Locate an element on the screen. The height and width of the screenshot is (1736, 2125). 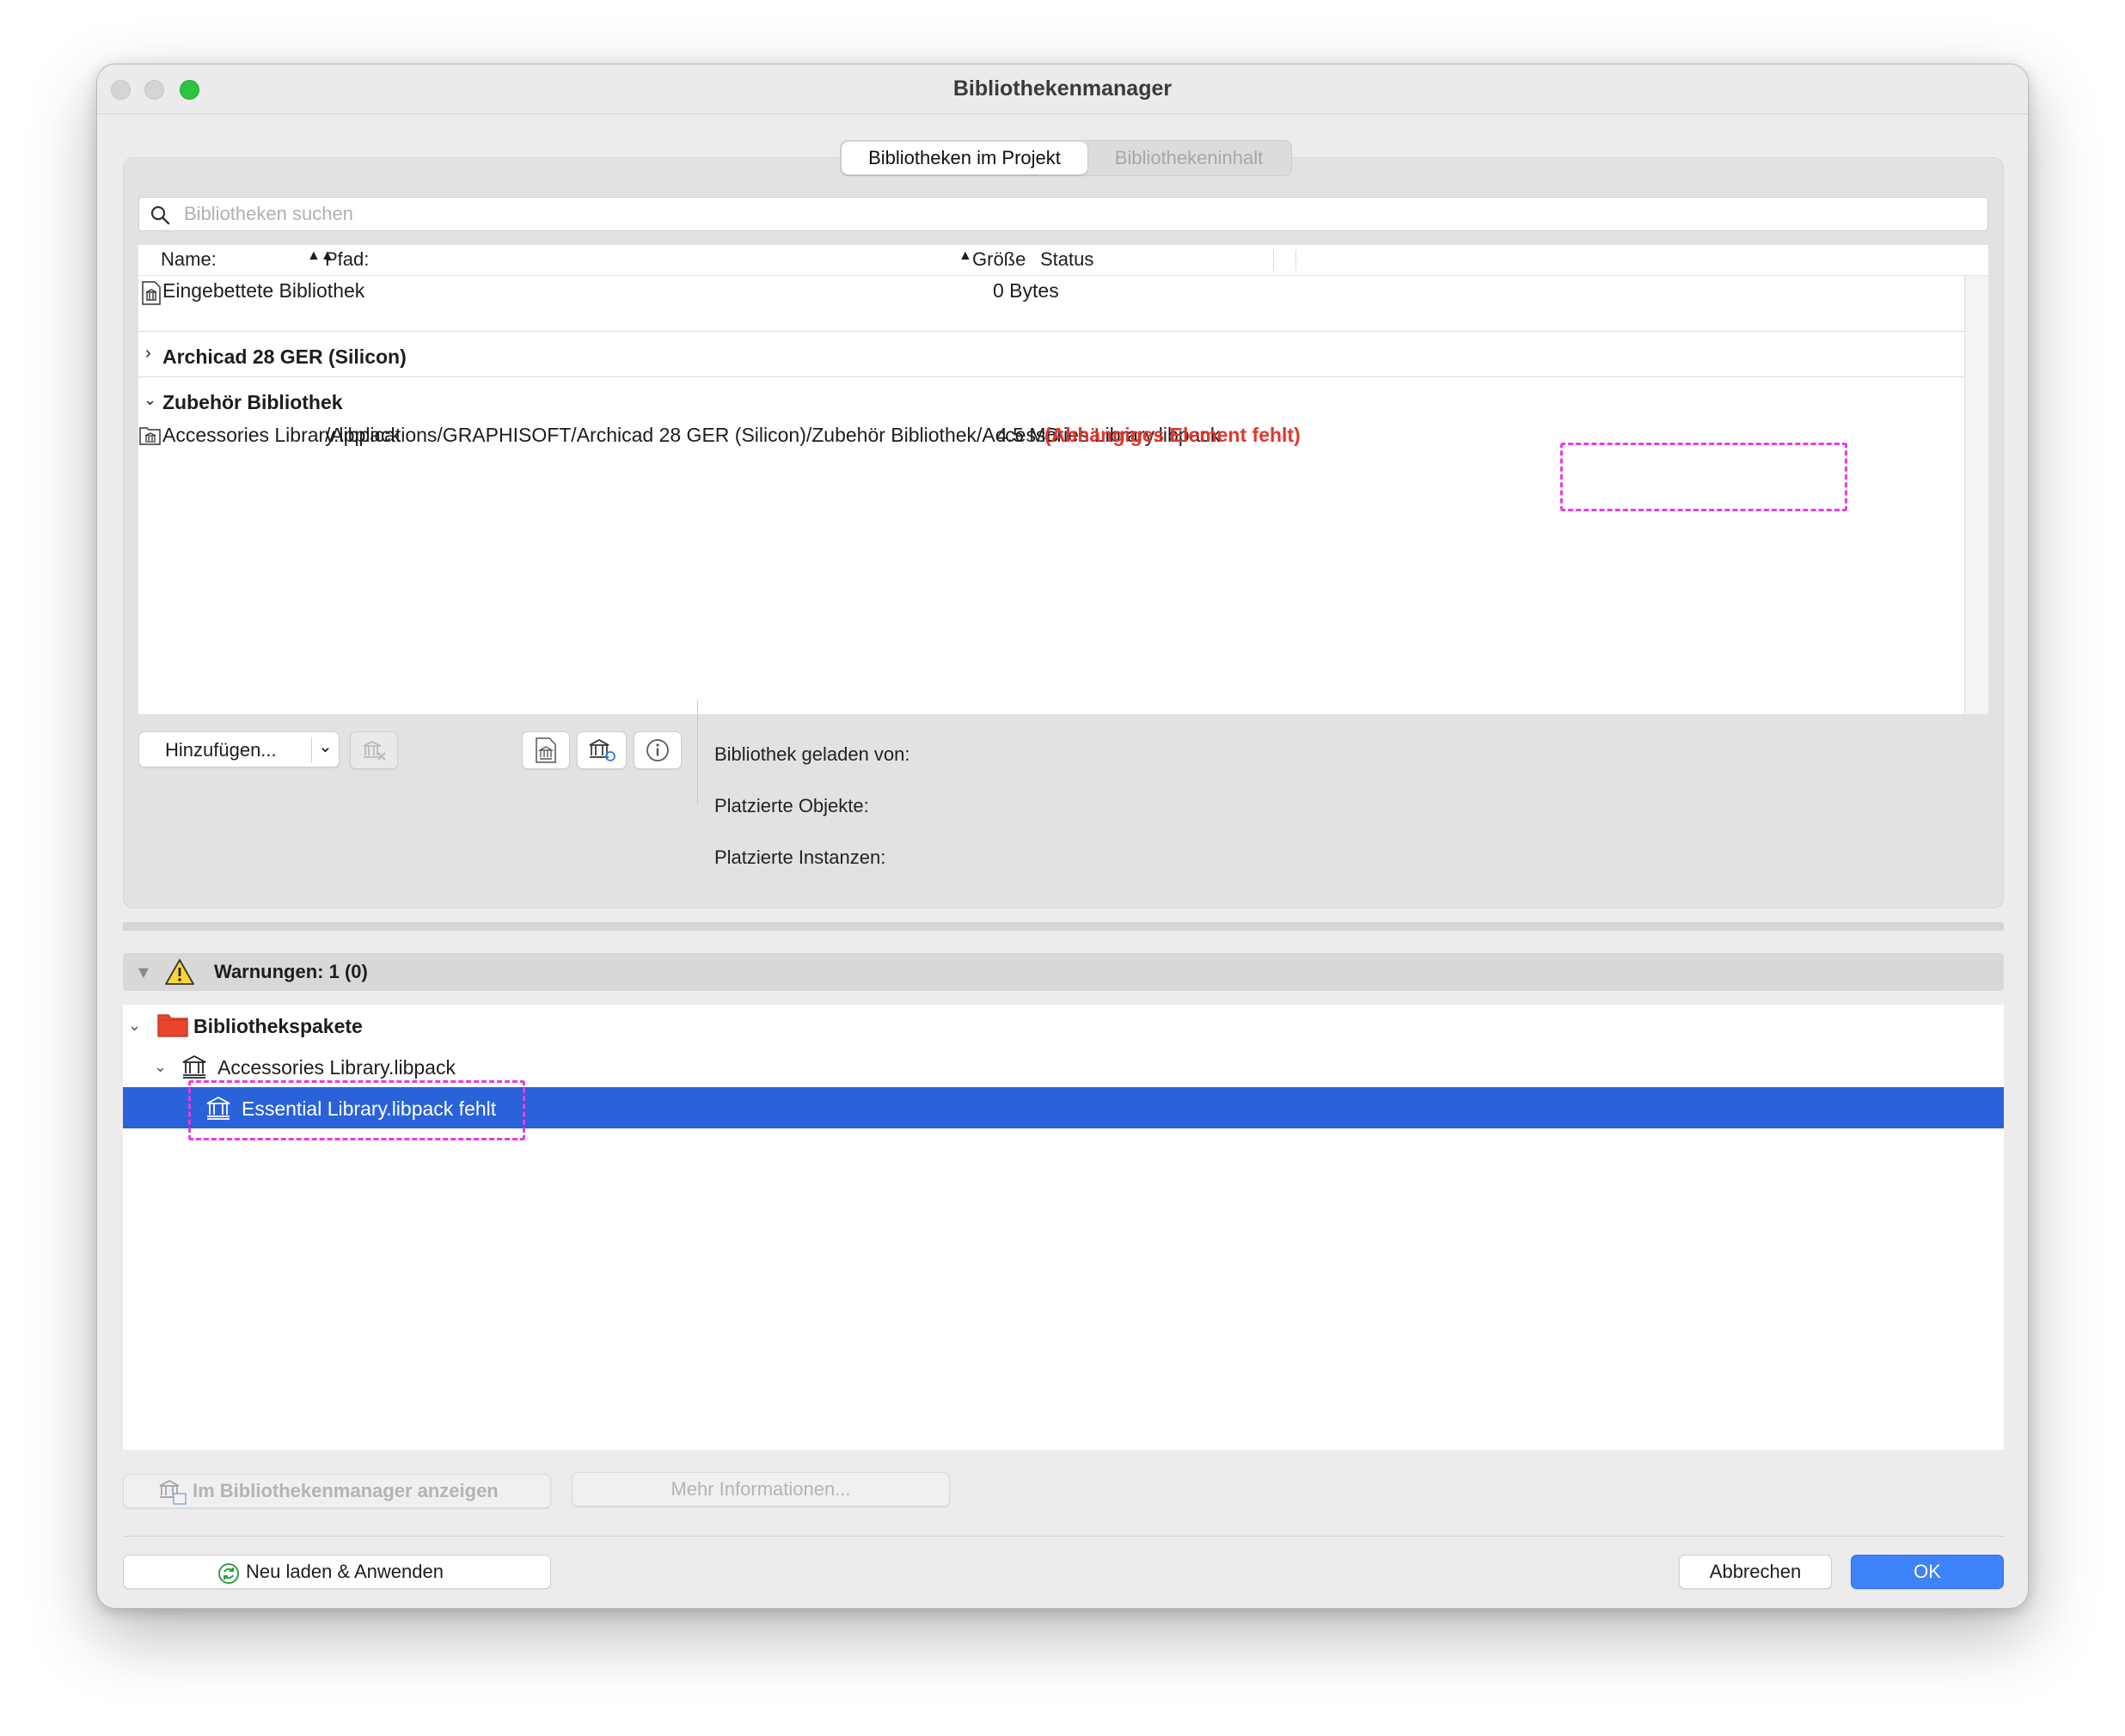
remove-library-button is located at coordinates (374, 750).